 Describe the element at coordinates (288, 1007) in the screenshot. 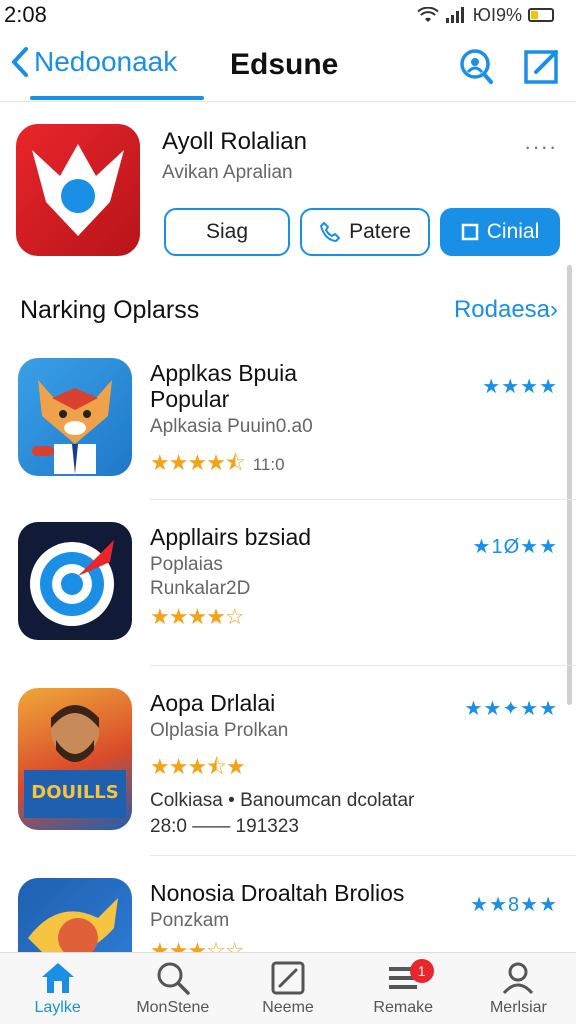

I see `tab-label: Neeme` at that location.